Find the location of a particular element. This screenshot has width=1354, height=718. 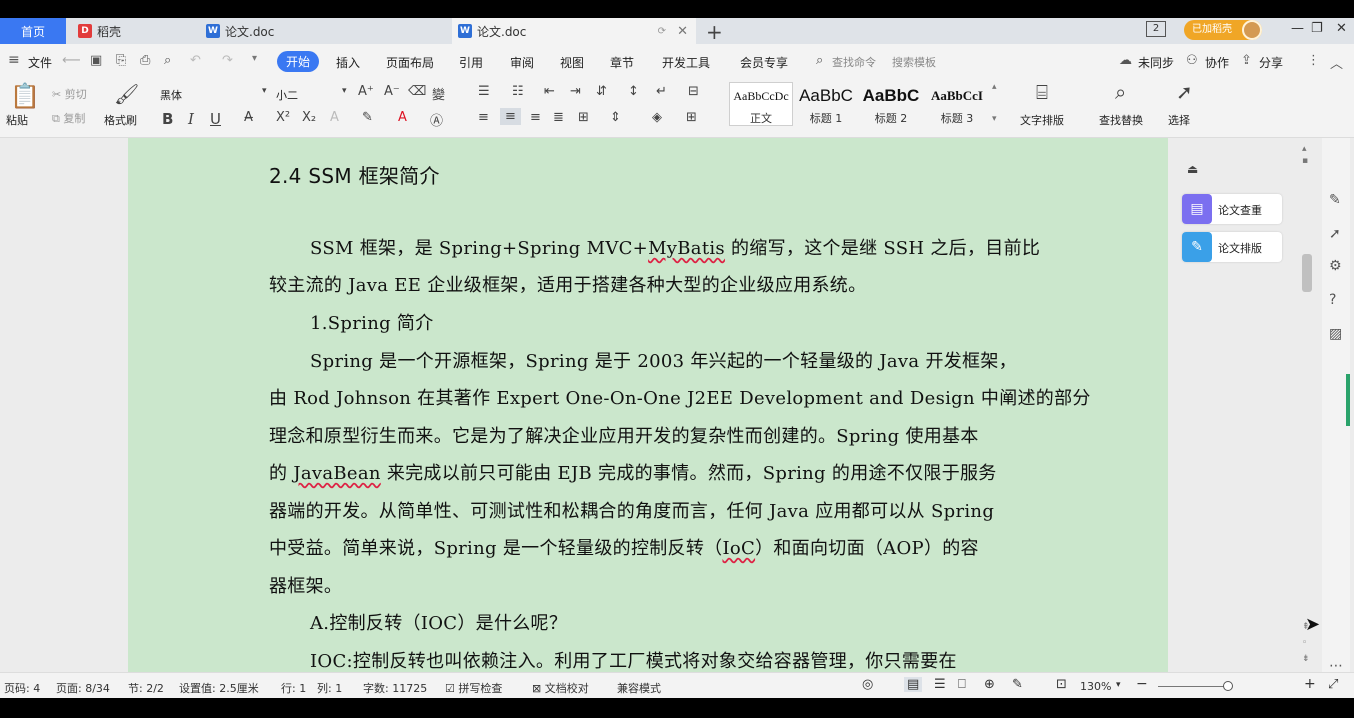

more-options-icon: ⋮ is located at coordinates (1313, 60).